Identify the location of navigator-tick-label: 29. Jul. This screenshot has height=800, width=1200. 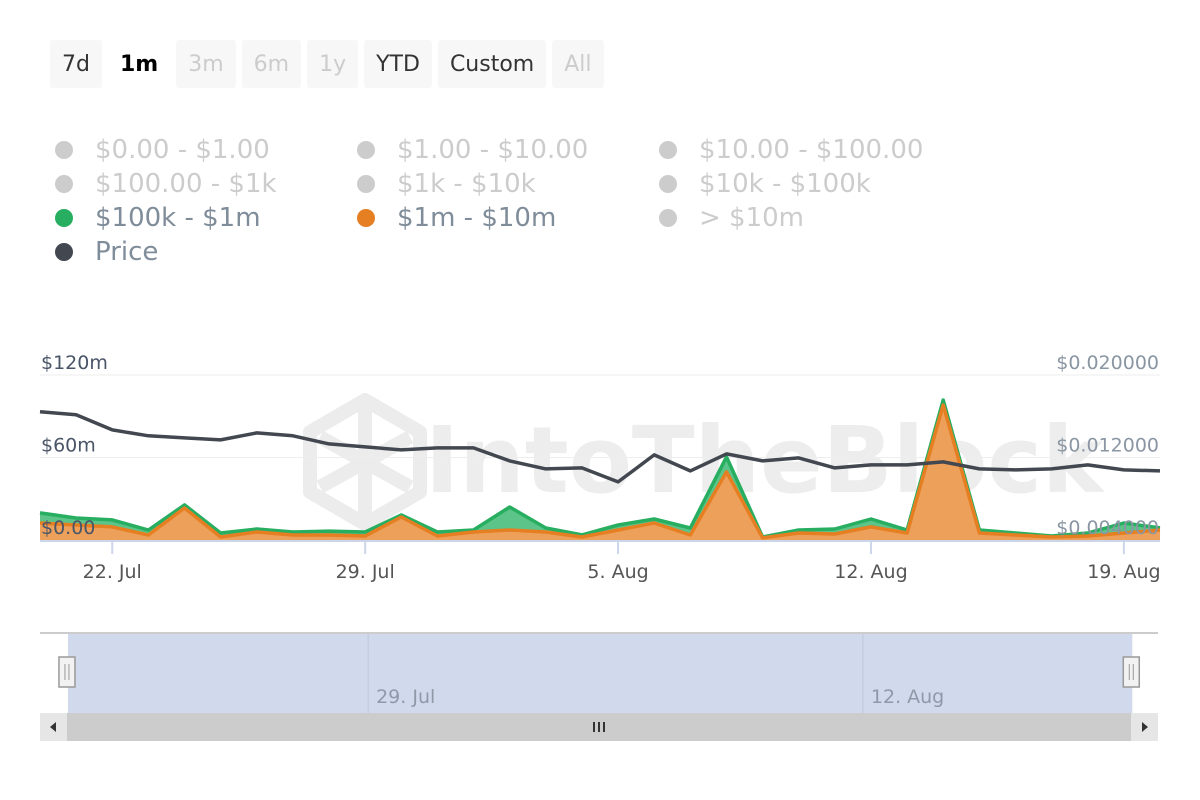
(405, 697).